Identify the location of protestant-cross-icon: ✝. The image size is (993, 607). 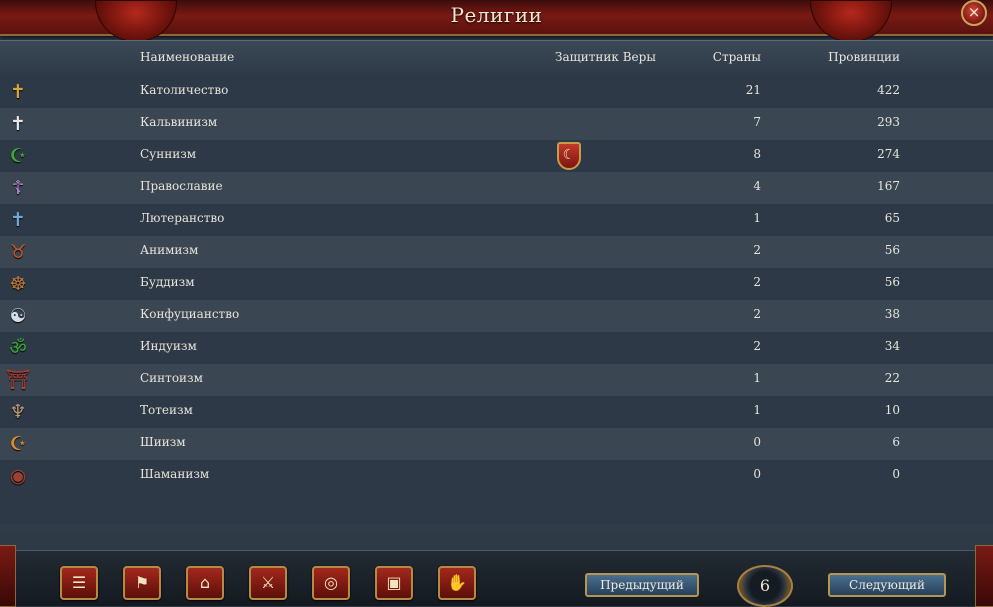
(18, 220).